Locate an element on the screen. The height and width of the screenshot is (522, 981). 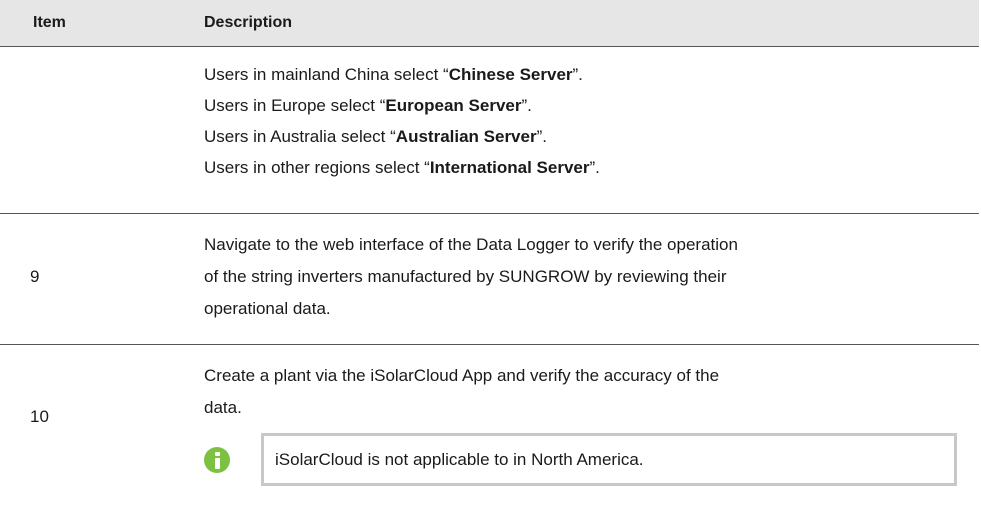
line-text: Users in Australia select “ is located at coordinates (300, 136).